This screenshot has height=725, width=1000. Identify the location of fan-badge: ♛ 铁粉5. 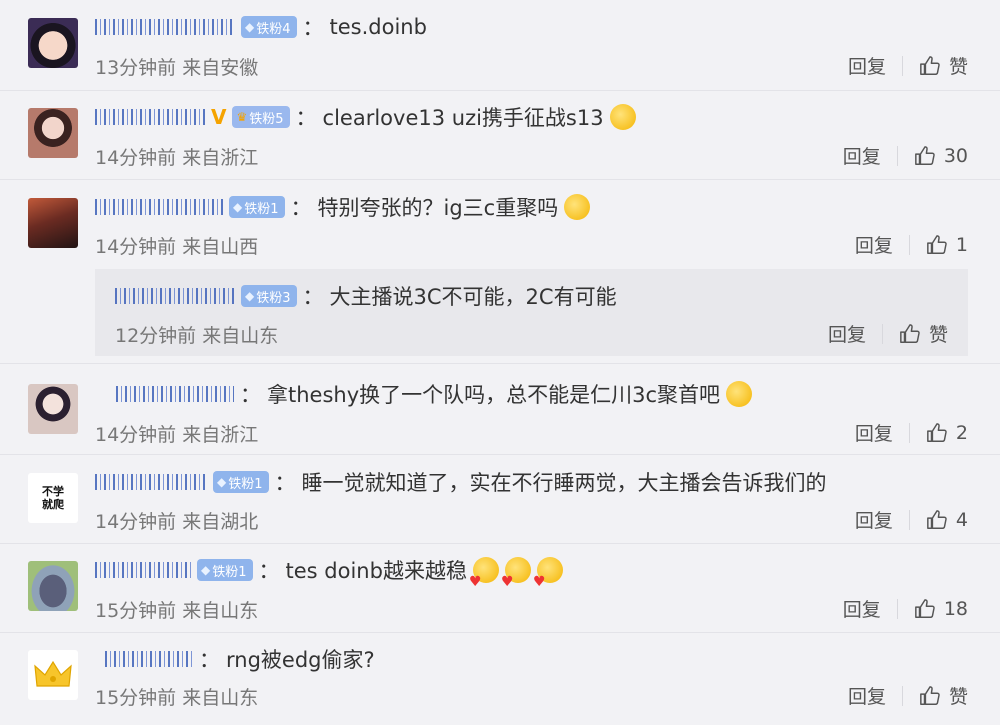
(261, 117).